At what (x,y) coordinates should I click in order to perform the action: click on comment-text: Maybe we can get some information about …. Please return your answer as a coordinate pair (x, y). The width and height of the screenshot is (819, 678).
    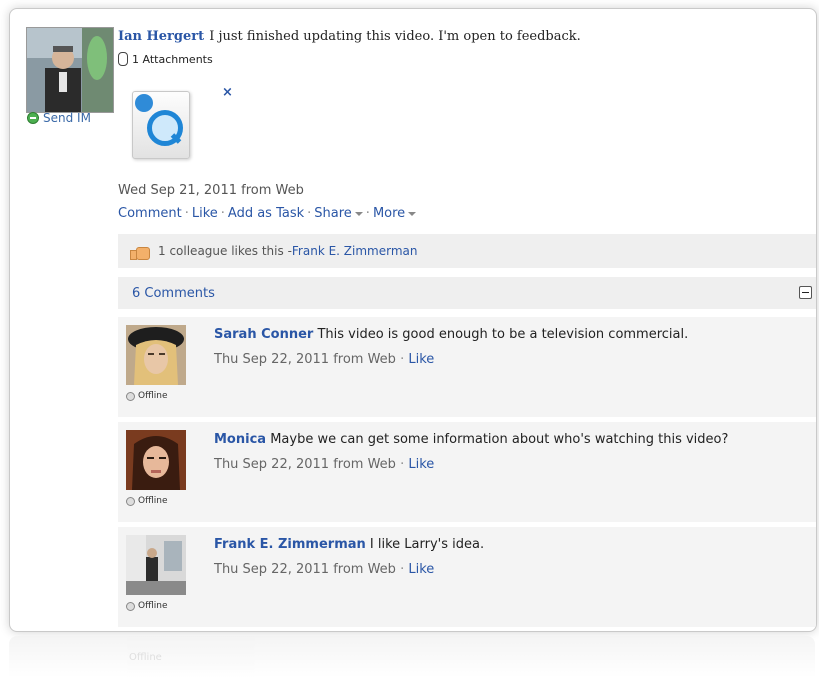
    Looking at the image, I should click on (499, 439).